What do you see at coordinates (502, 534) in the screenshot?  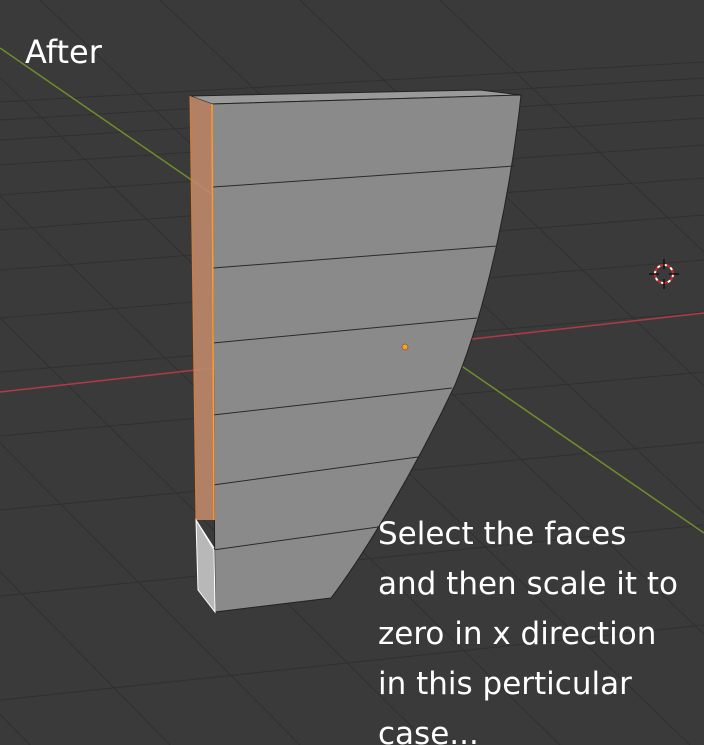 I see `annotation-line: Select the faces` at bounding box center [502, 534].